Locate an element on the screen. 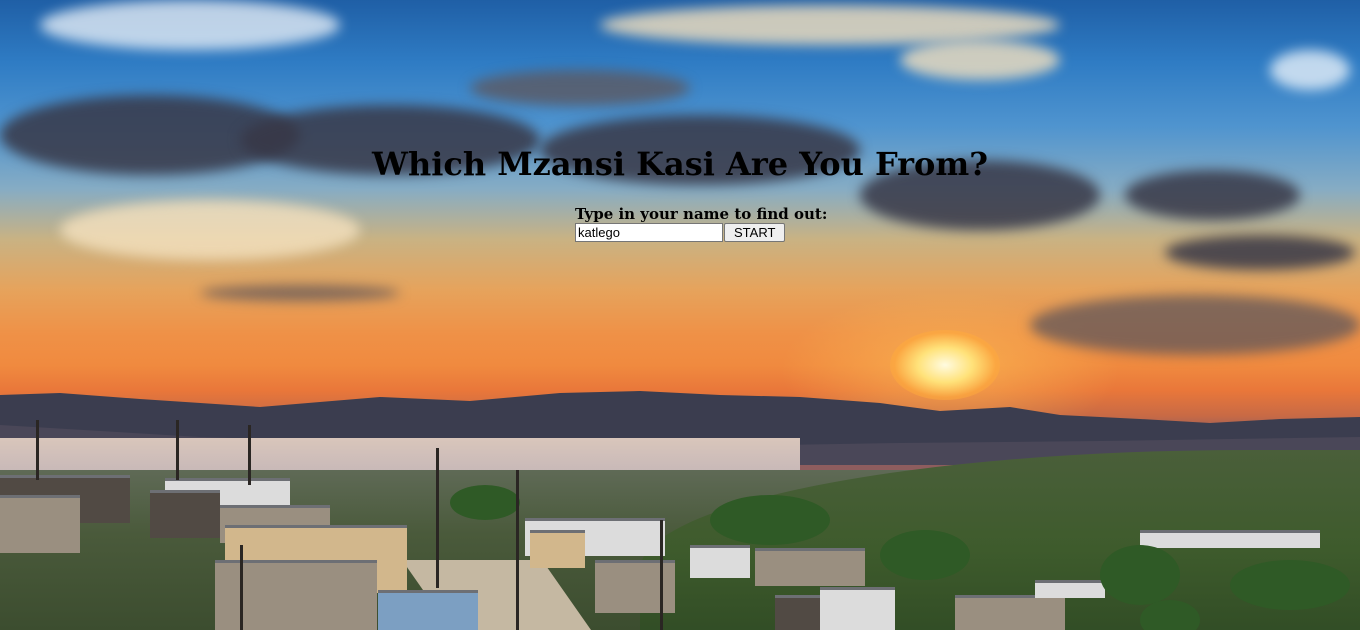 The image size is (1360, 630). name-input is located at coordinates (649, 232).